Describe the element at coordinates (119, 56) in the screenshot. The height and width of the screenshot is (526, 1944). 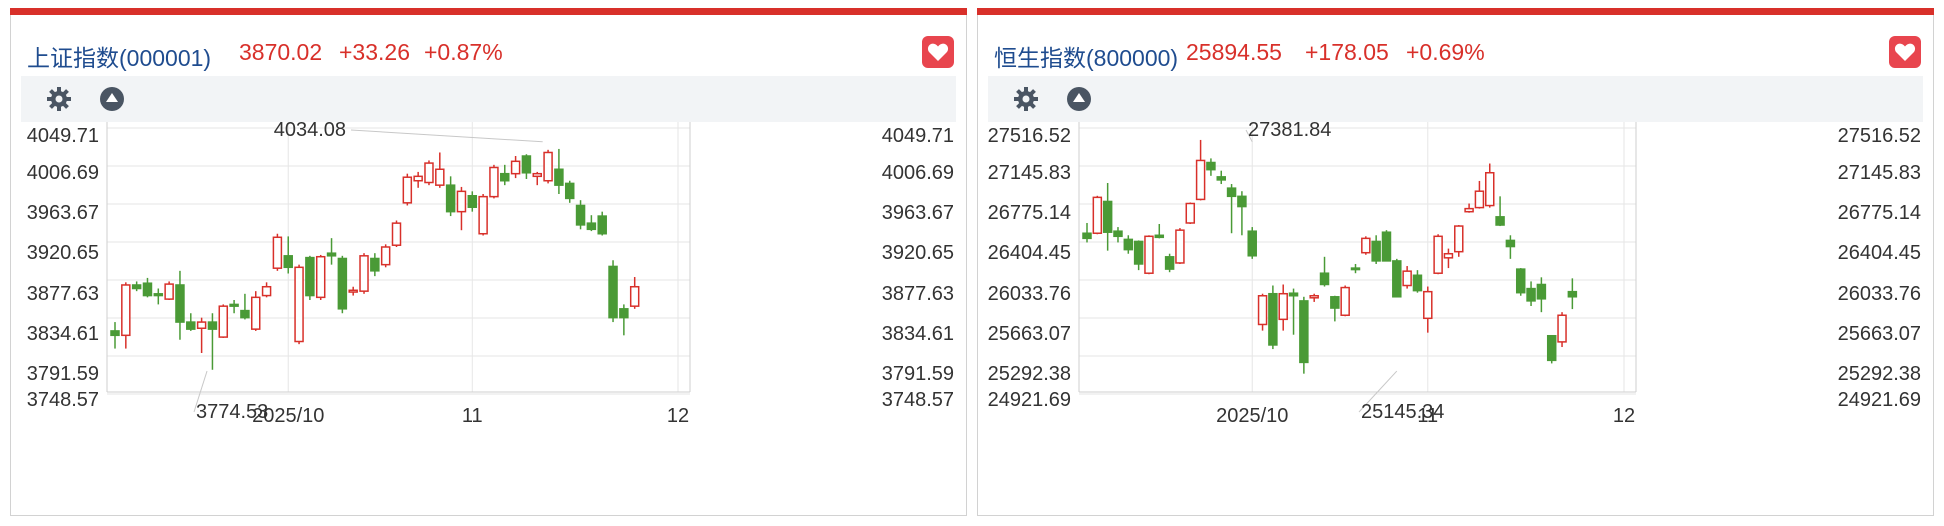
I see `index-title: 上证指数(000001)` at that location.